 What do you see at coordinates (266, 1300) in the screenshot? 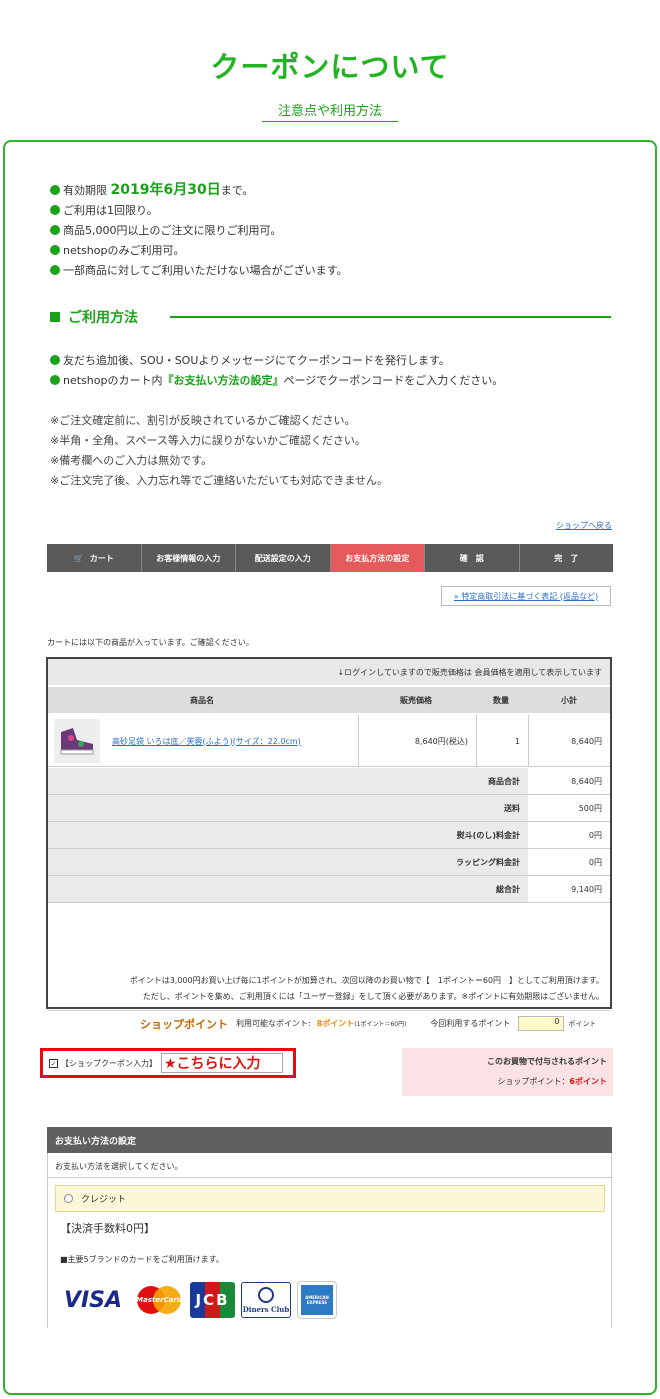
I see `diners-club-icon: Diners Club` at bounding box center [266, 1300].